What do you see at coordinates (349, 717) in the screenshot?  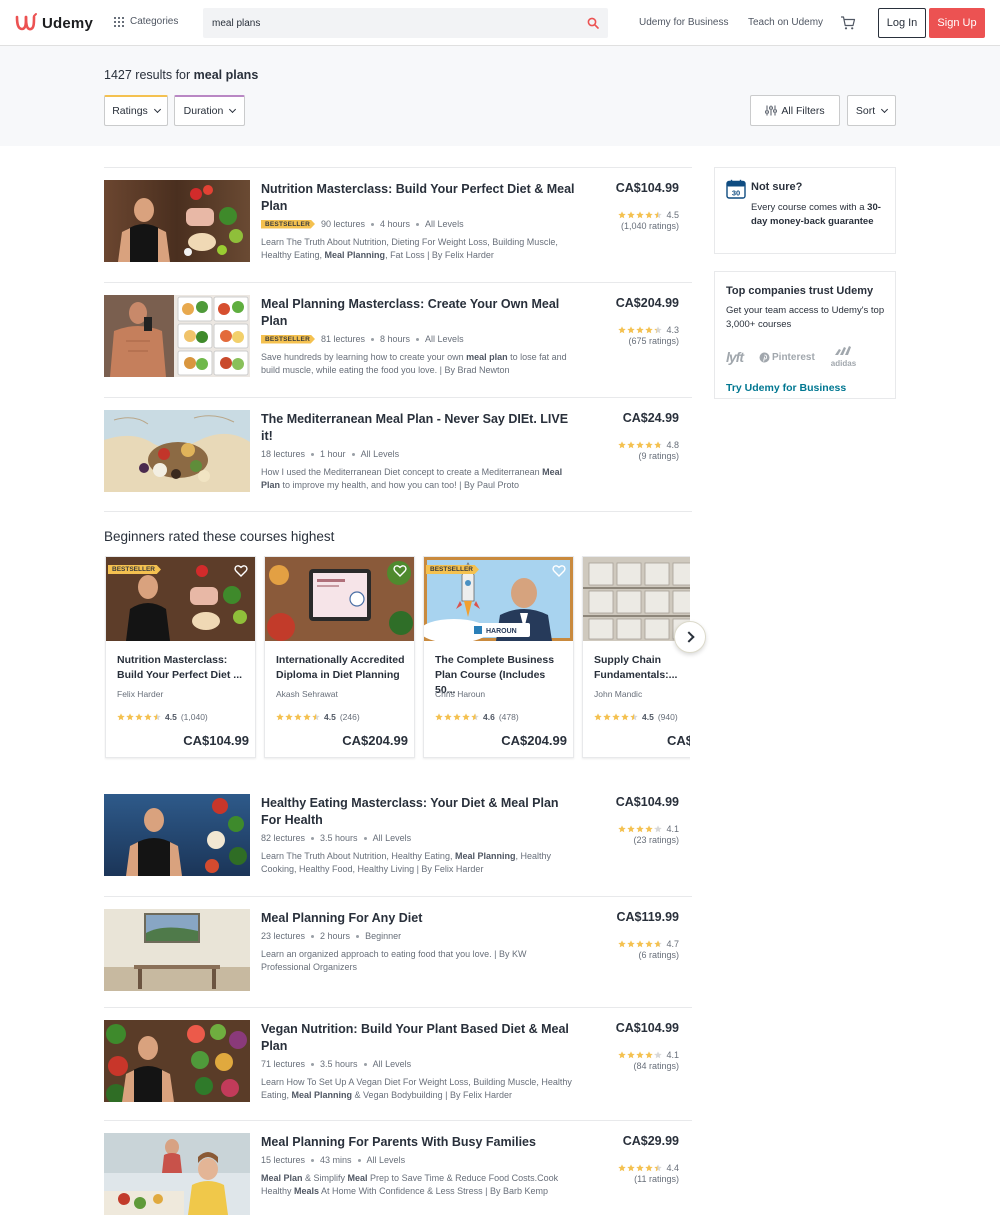 I see `rating-count: (246)` at bounding box center [349, 717].